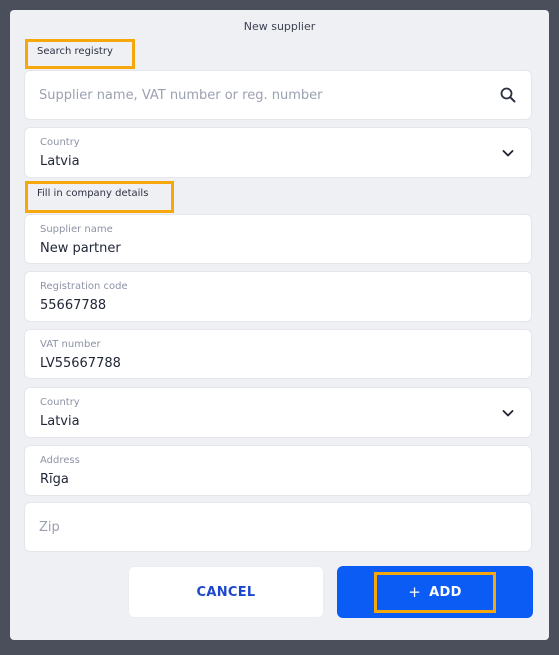 The height and width of the screenshot is (655, 559). I want to click on search-input, so click(259, 95).